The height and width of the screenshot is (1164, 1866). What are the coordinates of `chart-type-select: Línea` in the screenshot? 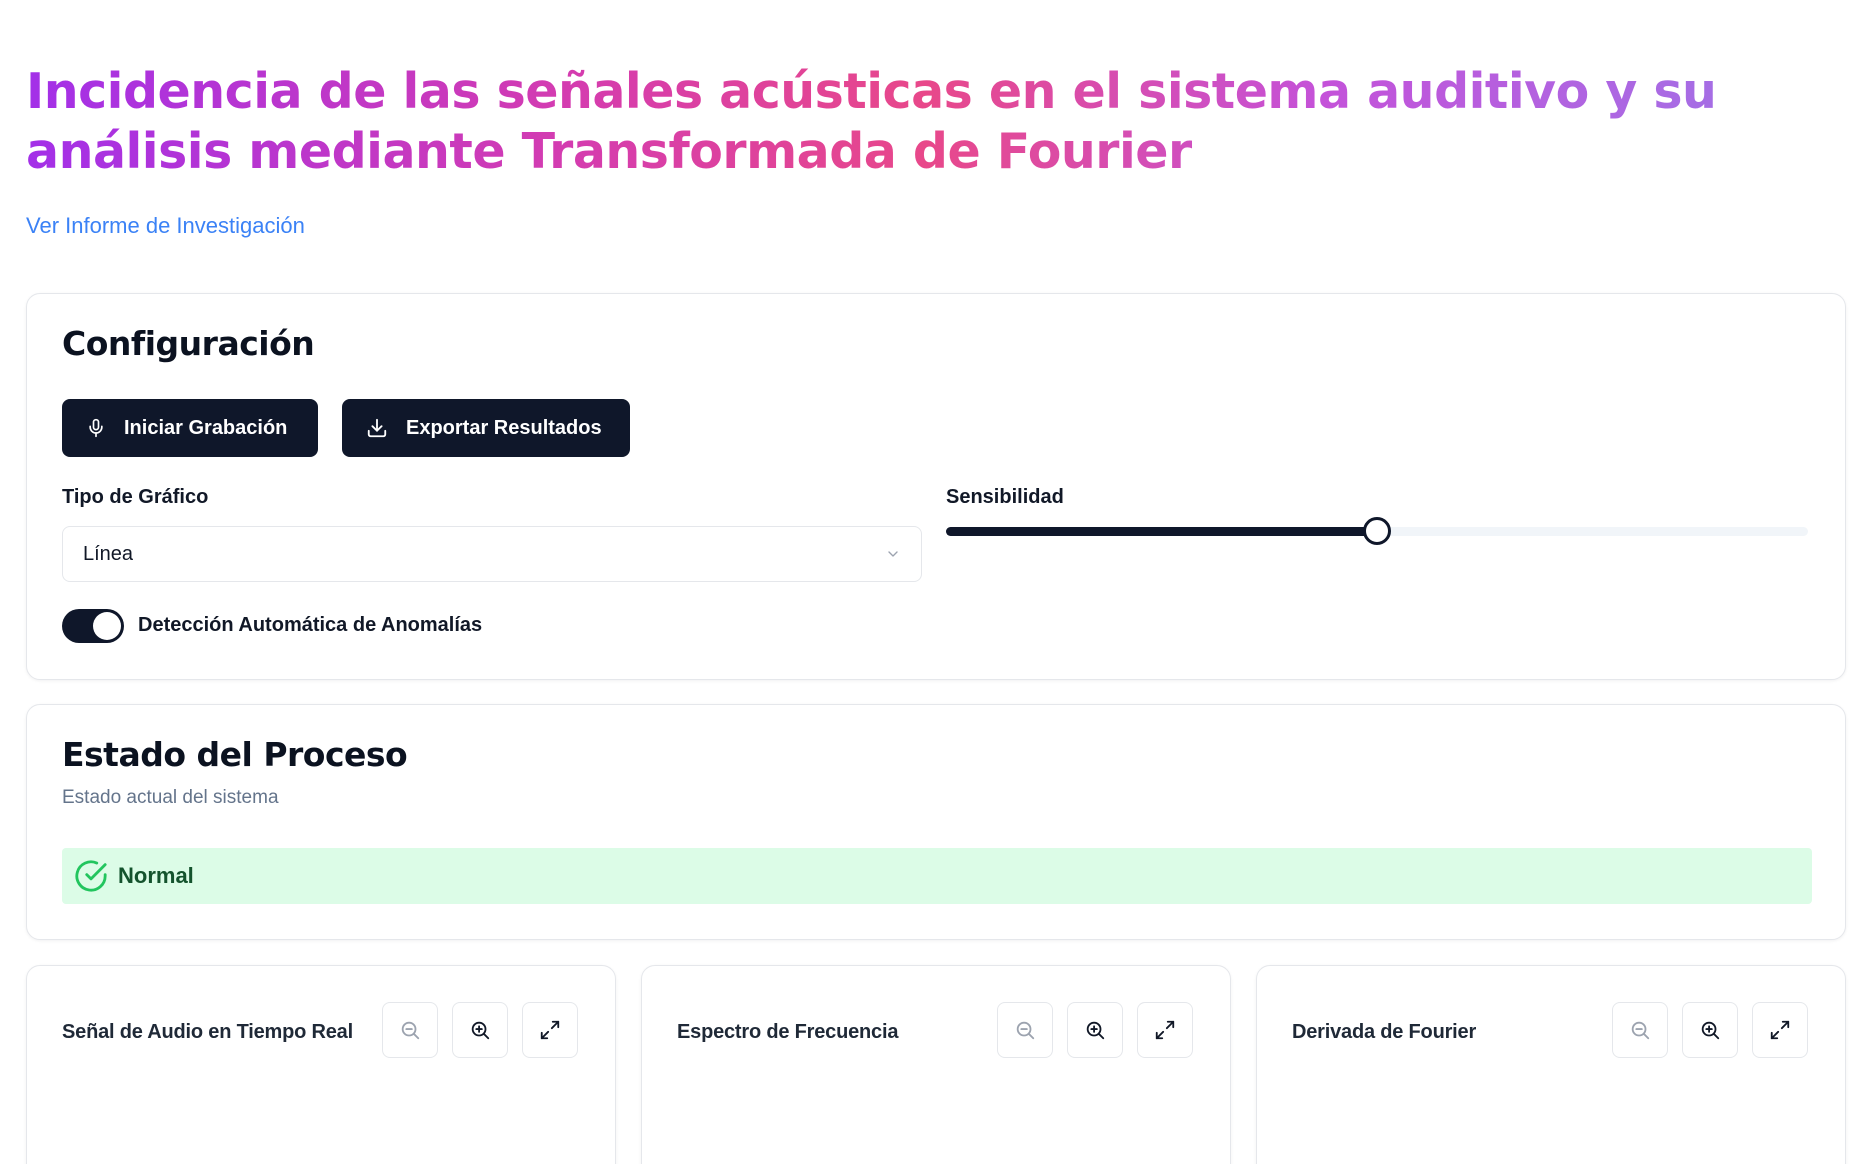 It's located at (492, 554).